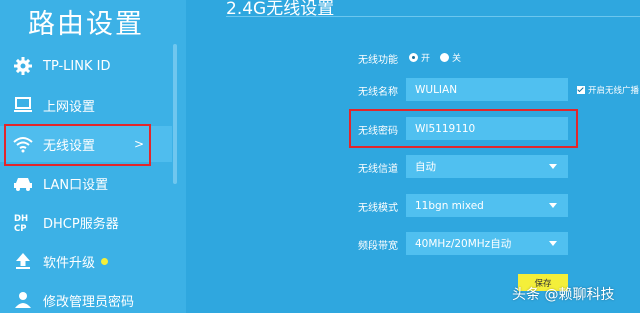  What do you see at coordinates (77, 66) in the screenshot?
I see `sidebar-item-label: TP-LINK ID` at bounding box center [77, 66].